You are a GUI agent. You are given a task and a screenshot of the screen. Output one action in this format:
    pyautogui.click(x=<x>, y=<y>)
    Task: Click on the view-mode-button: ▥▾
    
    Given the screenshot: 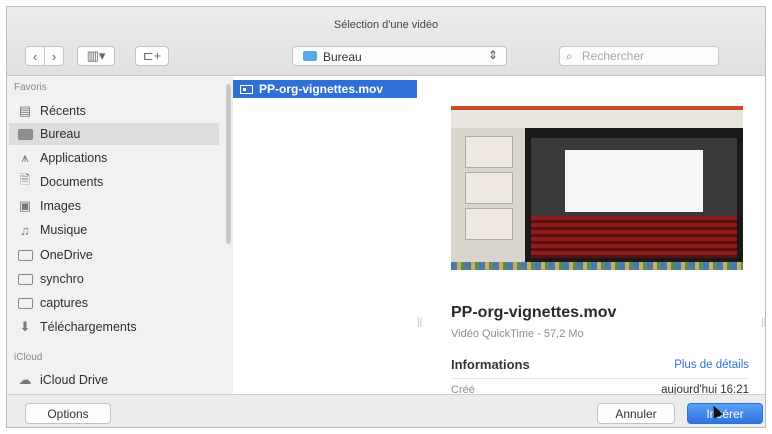 What is the action you would take?
    pyautogui.click(x=96, y=56)
    